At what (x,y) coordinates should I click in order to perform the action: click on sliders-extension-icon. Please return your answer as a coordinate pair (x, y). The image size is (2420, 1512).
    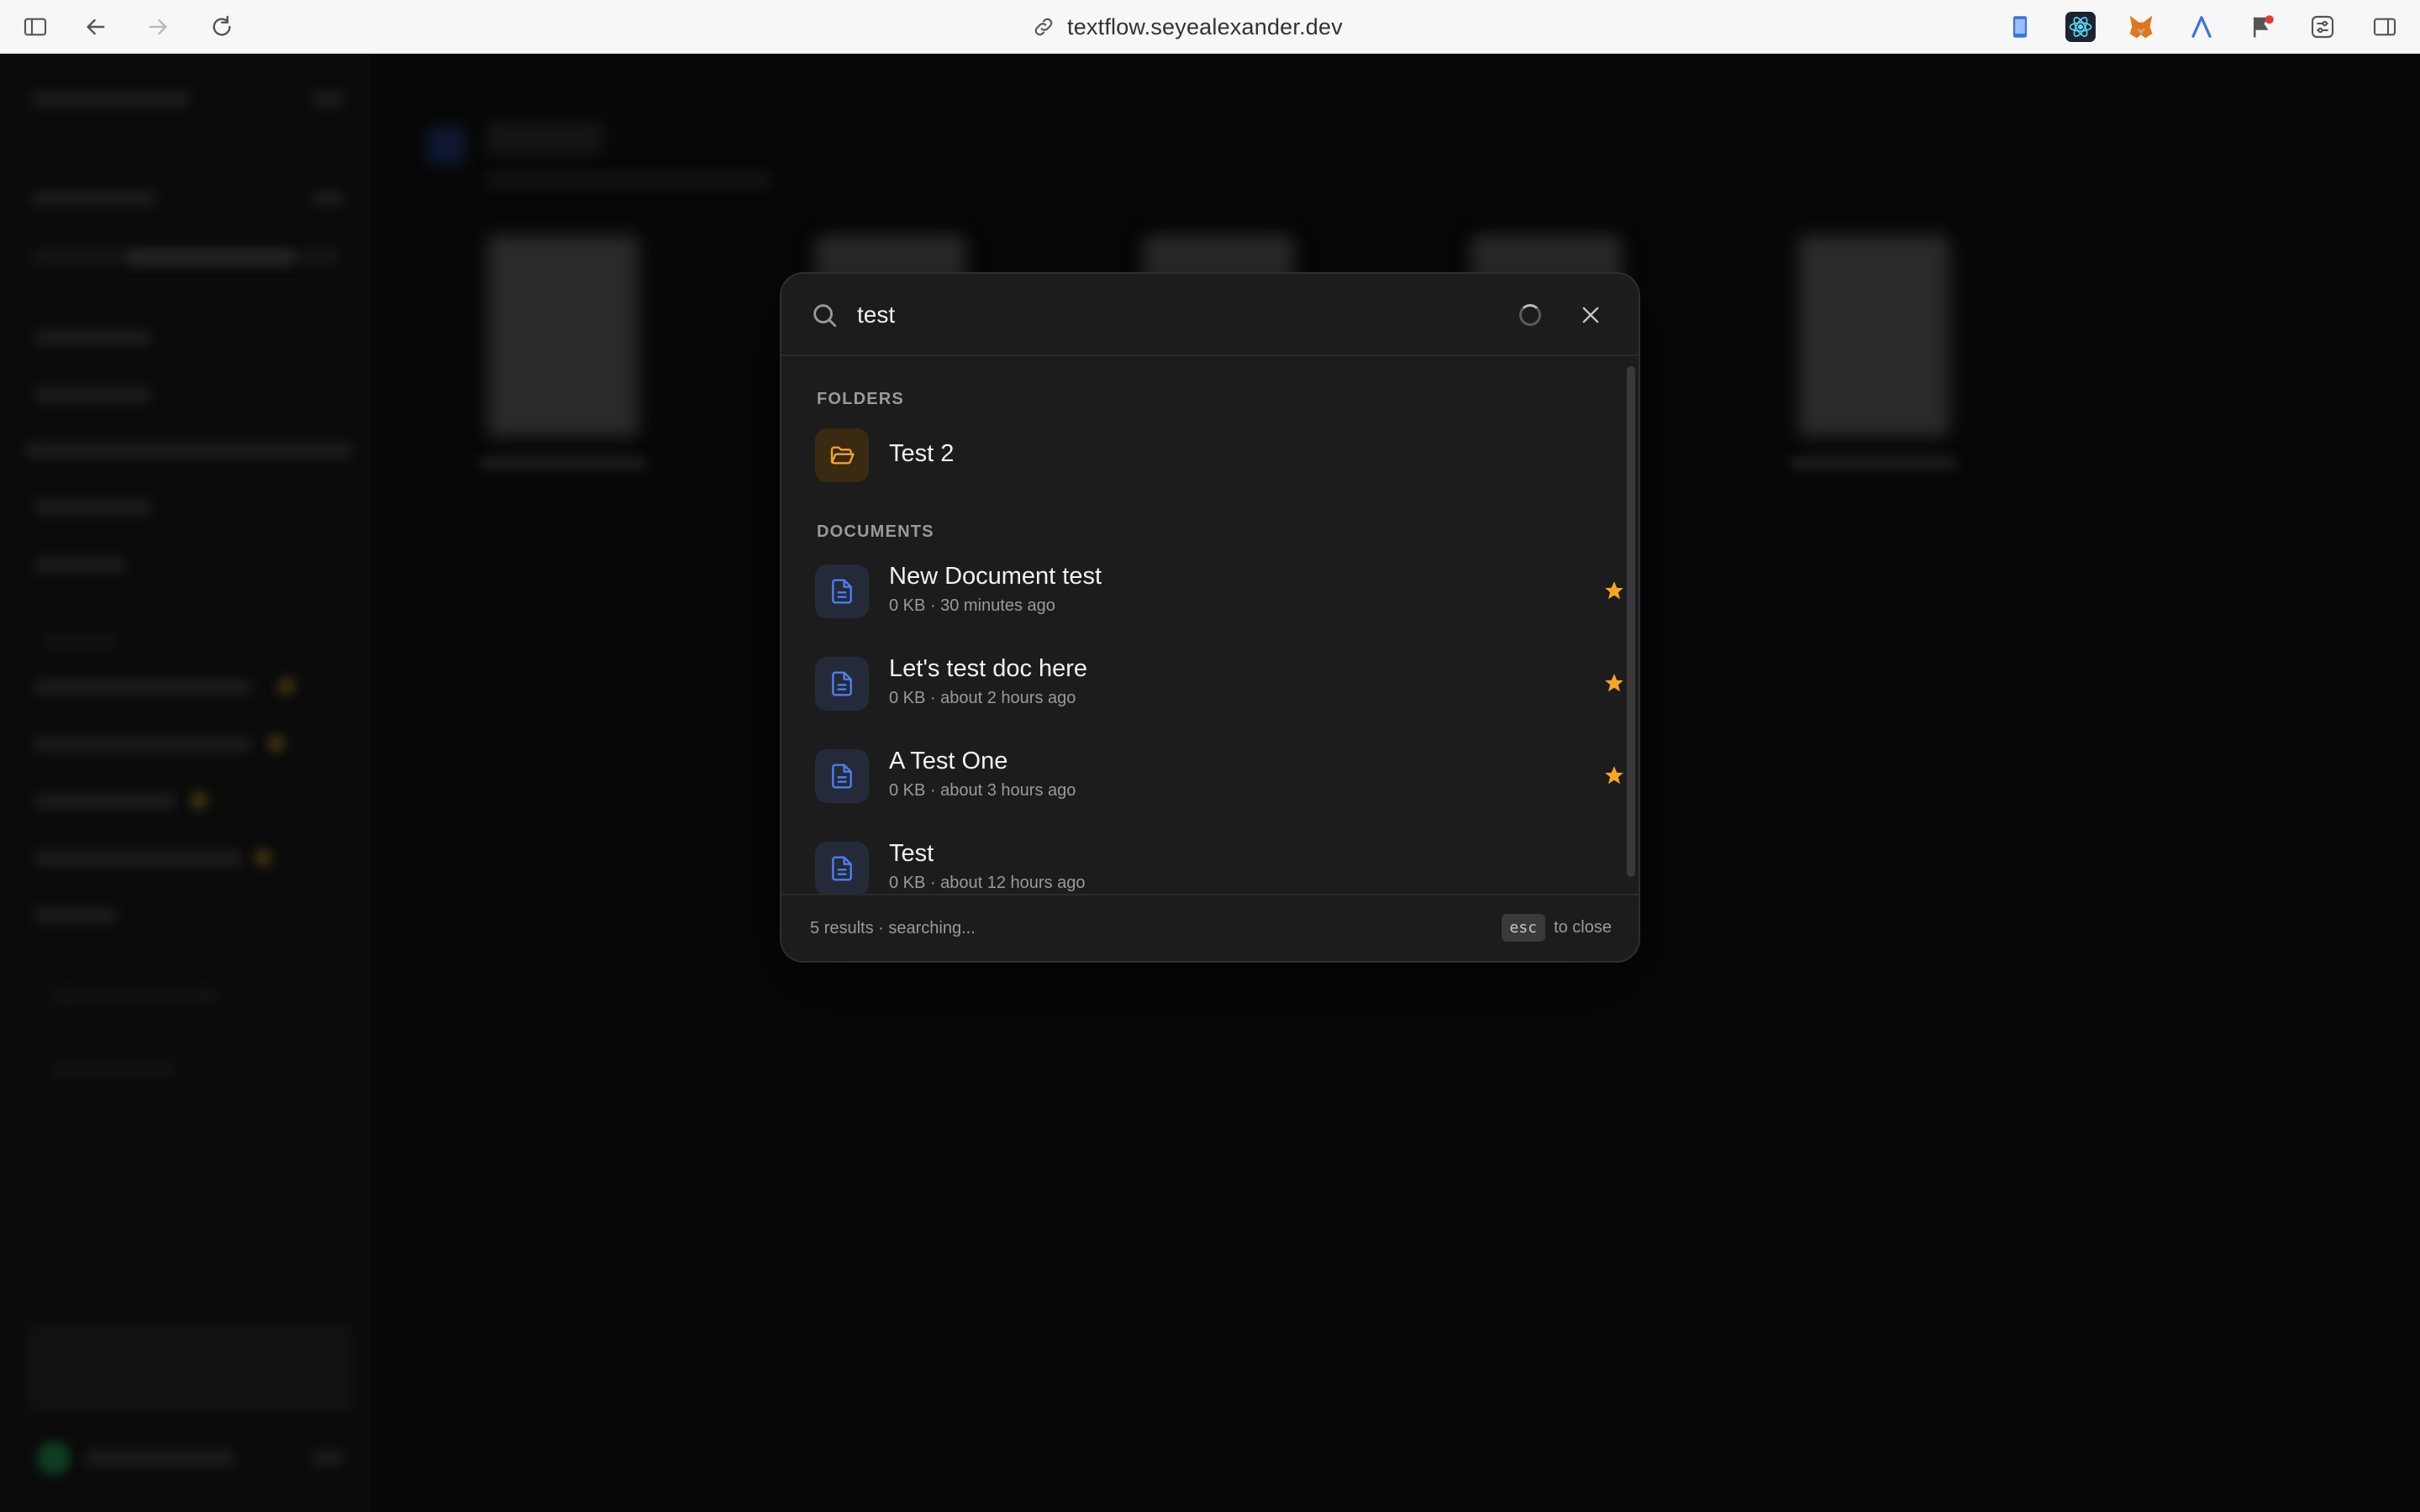
    Looking at the image, I should click on (2323, 27).